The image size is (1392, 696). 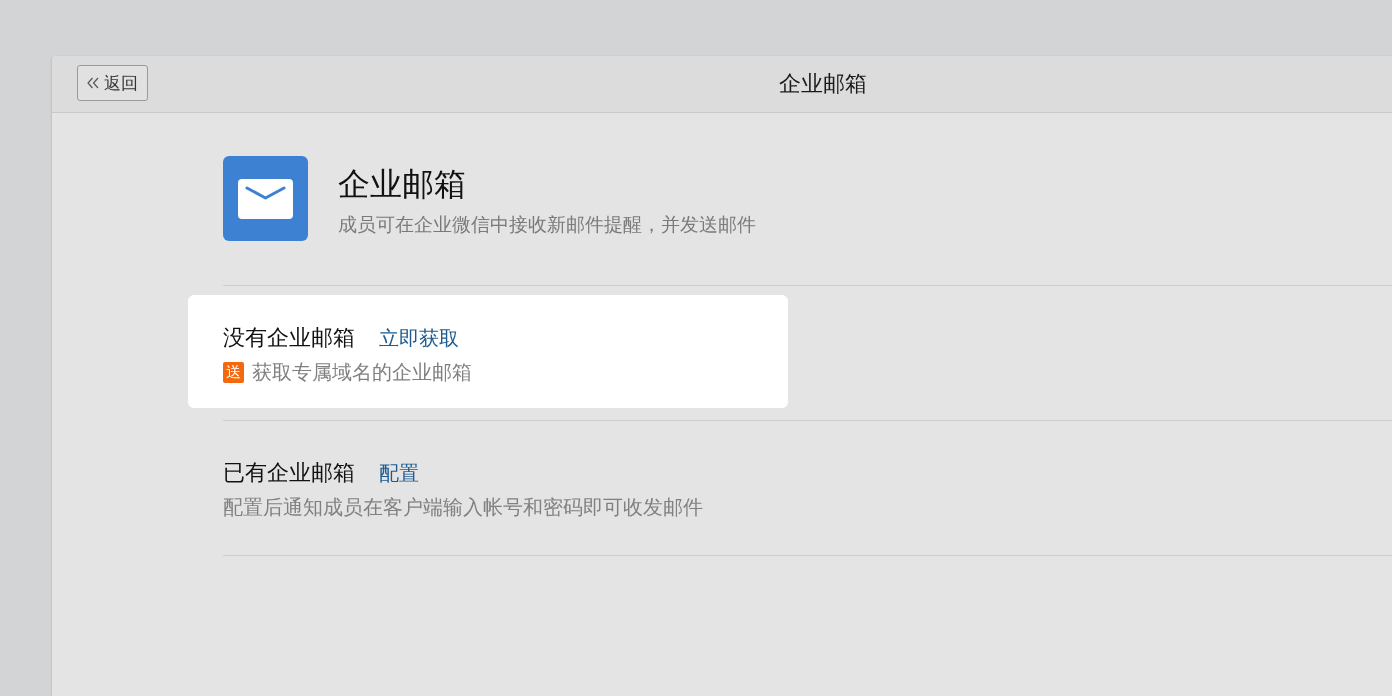 I want to click on option-link: 配置, so click(x=399, y=473).